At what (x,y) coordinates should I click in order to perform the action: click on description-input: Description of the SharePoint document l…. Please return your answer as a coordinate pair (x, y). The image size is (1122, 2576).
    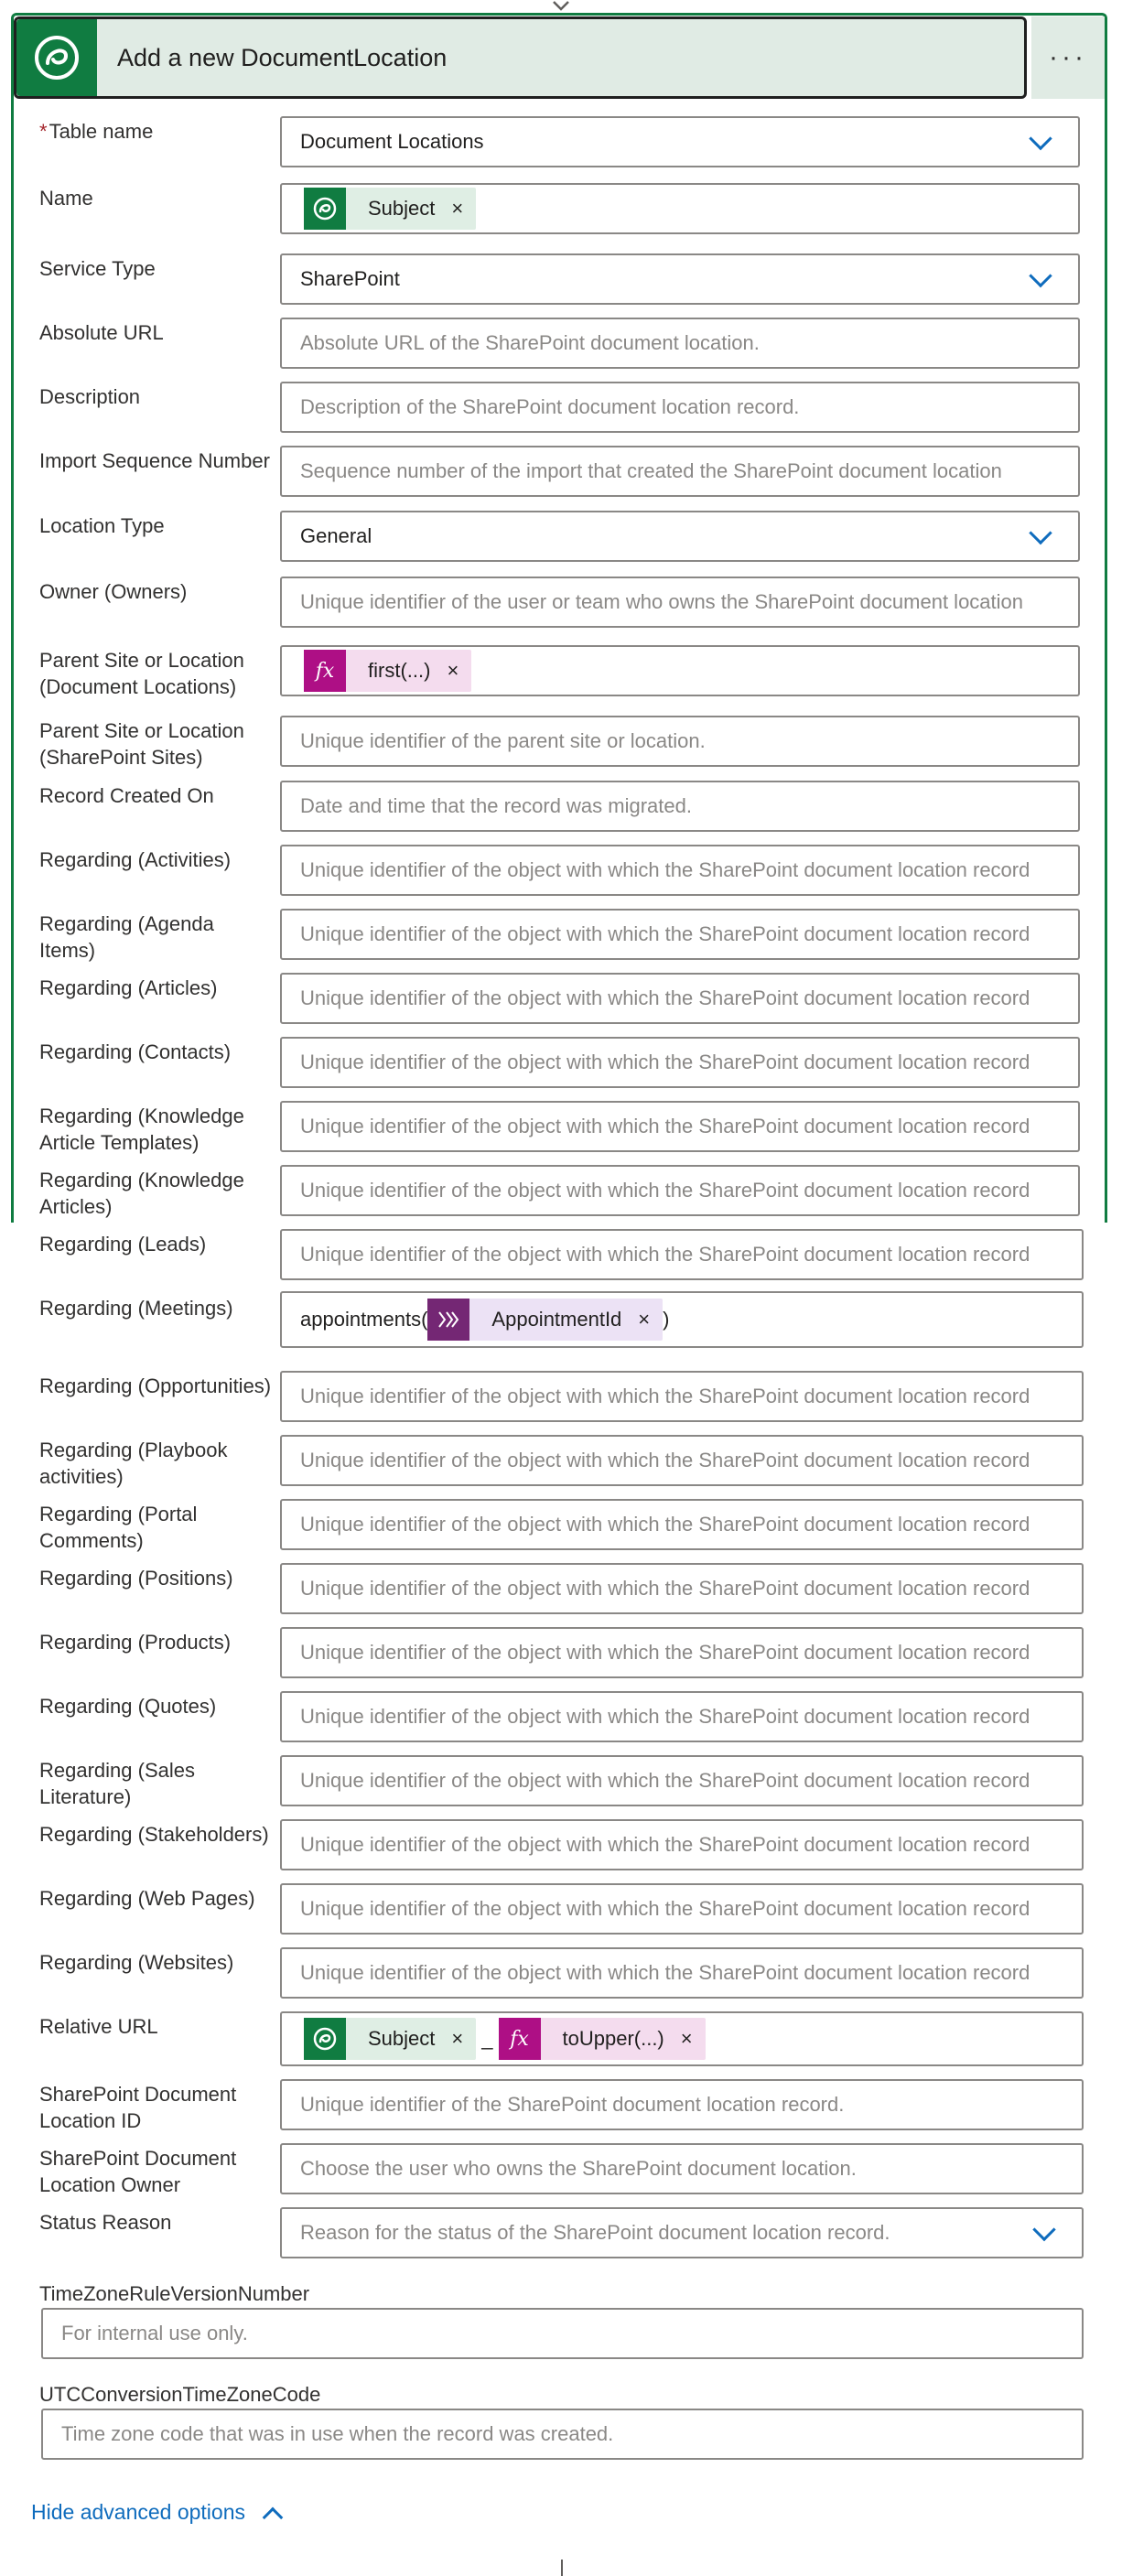
    Looking at the image, I should click on (680, 407).